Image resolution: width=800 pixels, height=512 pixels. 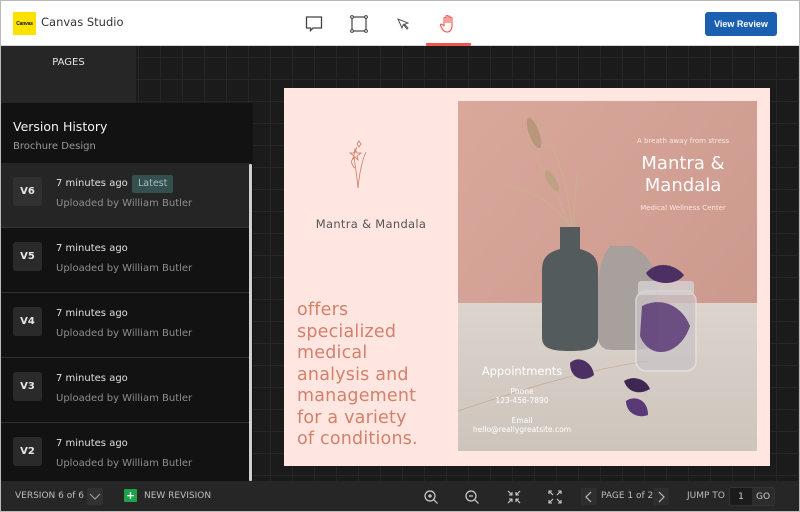 I want to click on blurb-line: analysis and, so click(x=353, y=374).